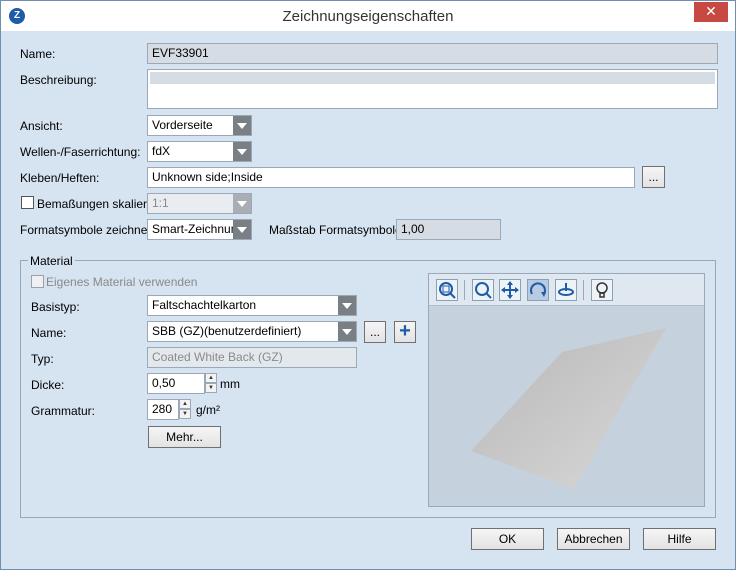 This screenshot has width=736, height=570. I want to click on typ-field: Coated White Back (GZ), so click(252, 357).